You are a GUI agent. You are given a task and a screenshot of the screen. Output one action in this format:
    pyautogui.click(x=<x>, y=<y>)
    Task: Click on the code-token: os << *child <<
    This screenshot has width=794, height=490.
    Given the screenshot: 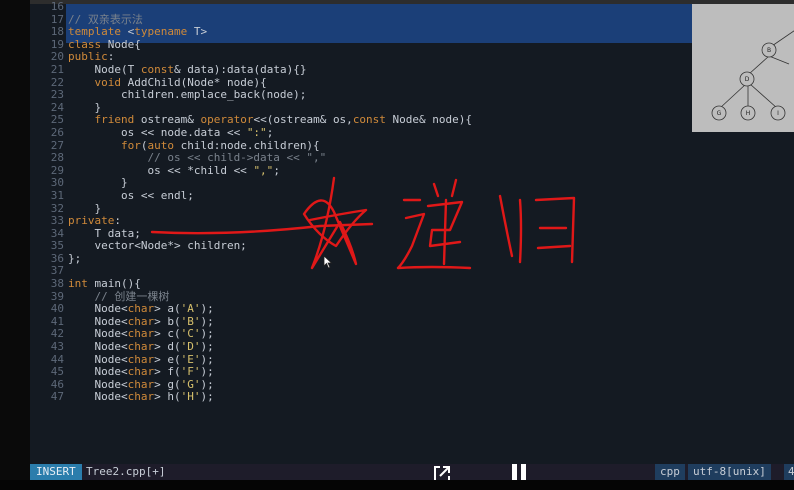 What is the action you would take?
    pyautogui.click(x=161, y=170)
    